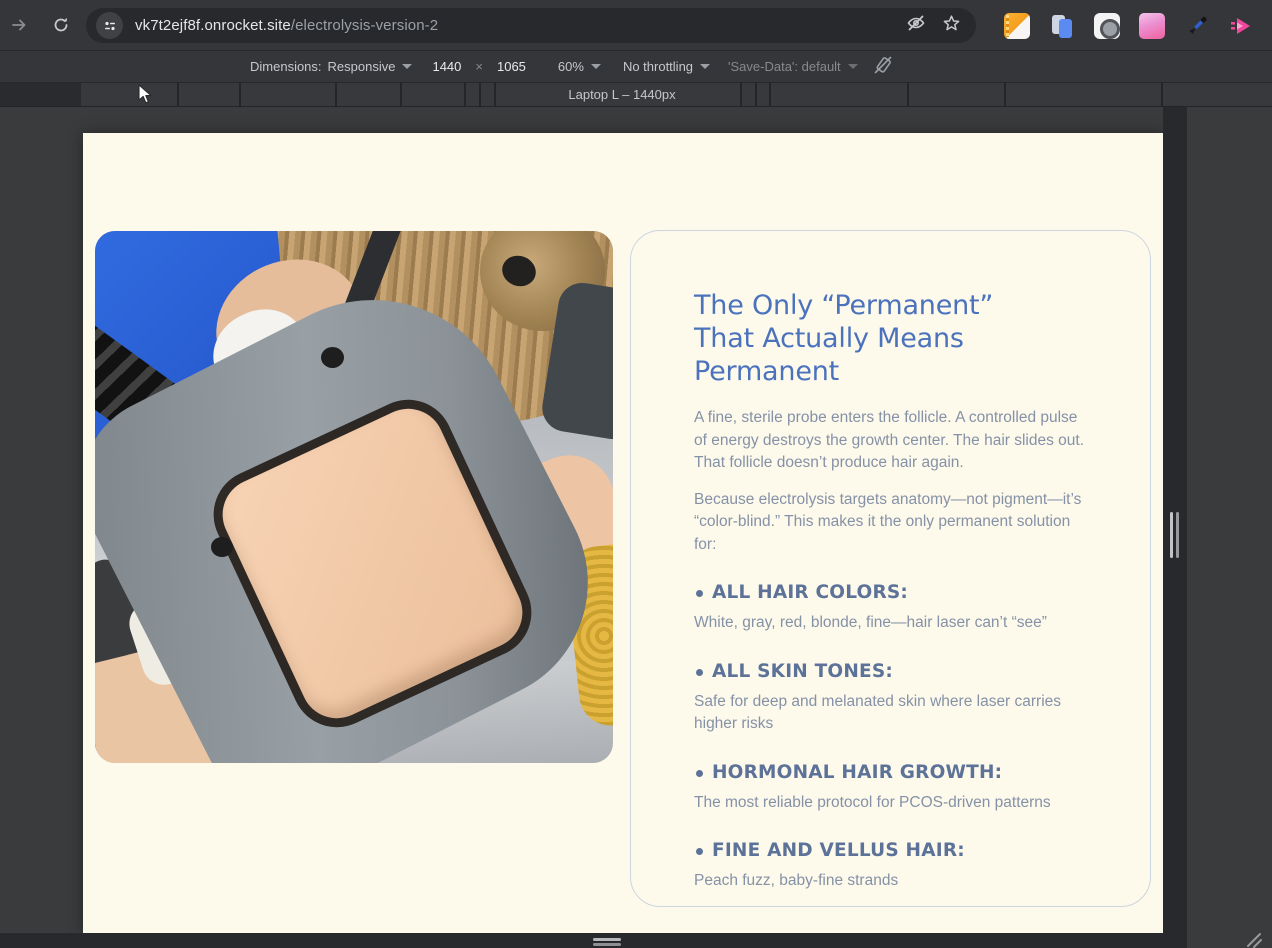  Describe the element at coordinates (146, 97) in the screenshot. I see `mouse-cursor` at that location.